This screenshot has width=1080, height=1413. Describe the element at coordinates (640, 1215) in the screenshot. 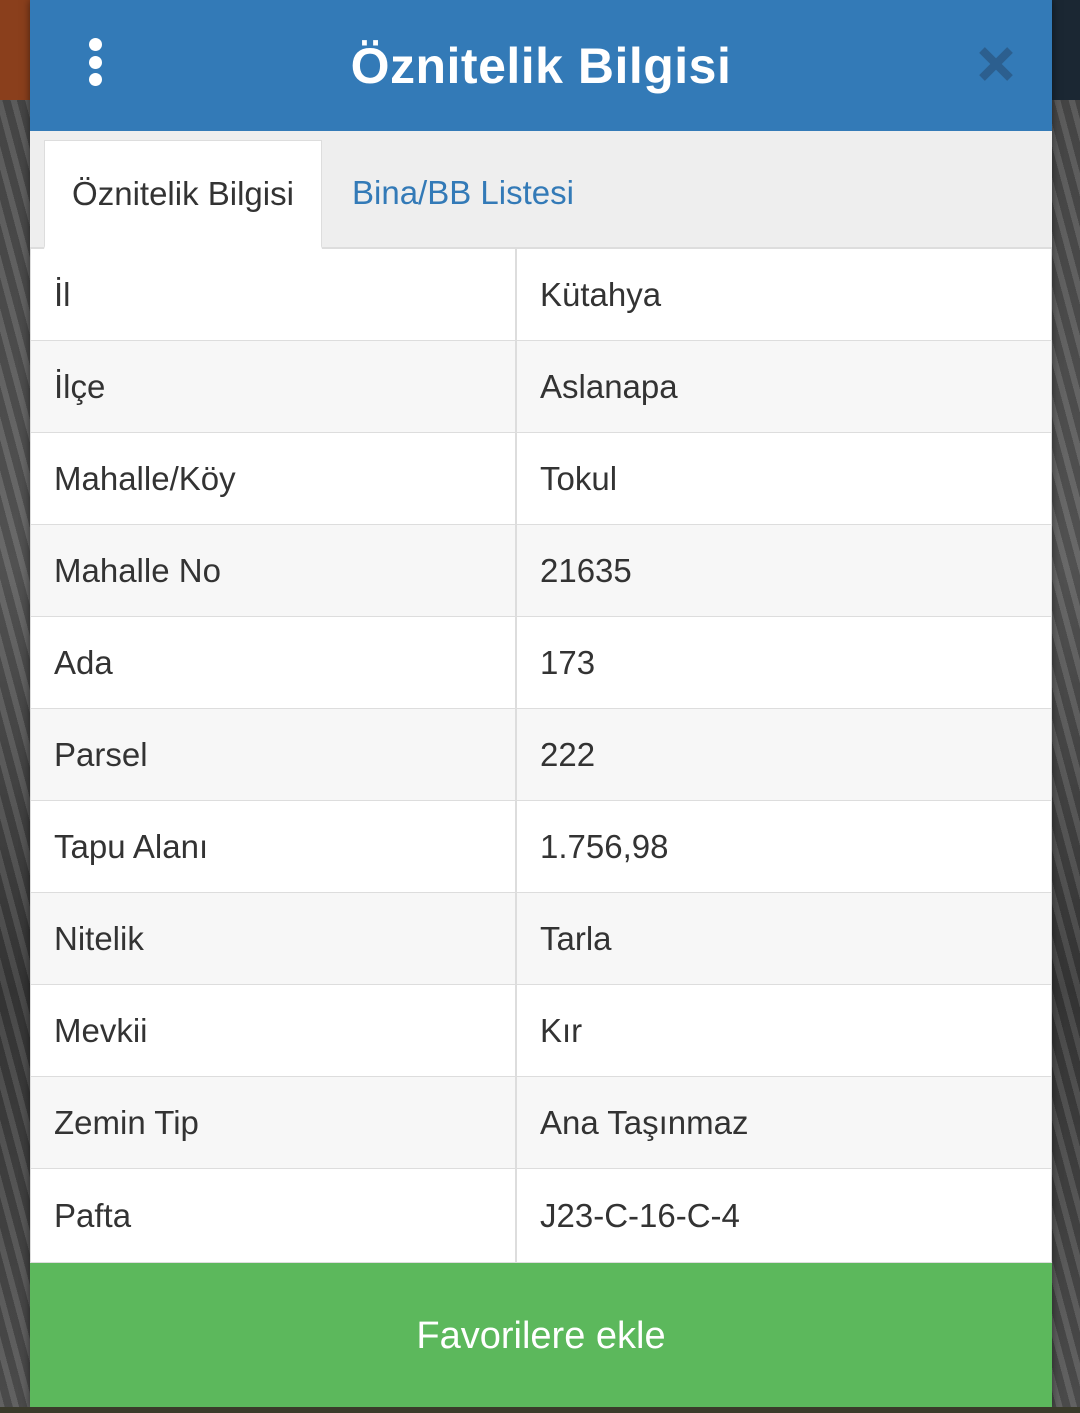

I see `attribute-value: J23-C-16-C-4` at that location.